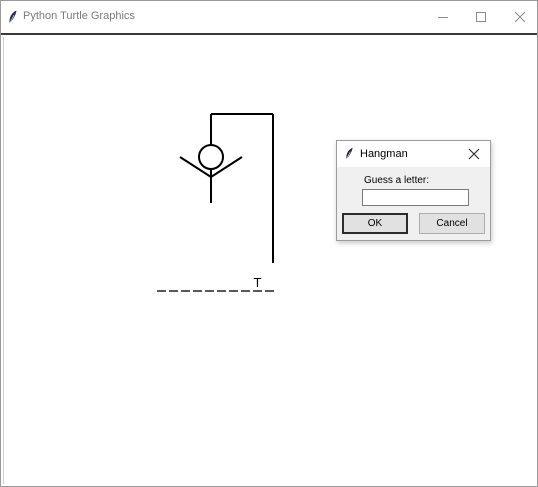  What do you see at coordinates (269, 18) in the screenshot?
I see `title-bar: Python Turtle Graphics` at bounding box center [269, 18].